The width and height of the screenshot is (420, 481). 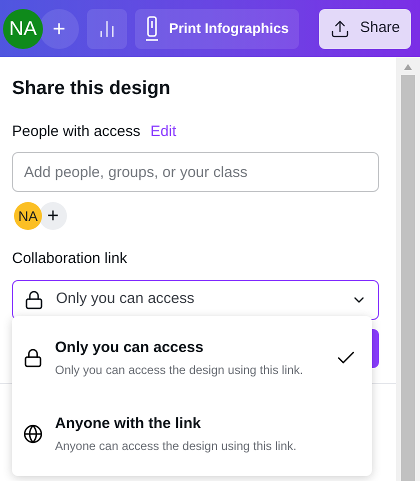 What do you see at coordinates (107, 28) in the screenshot?
I see `chart-icon` at bounding box center [107, 28].